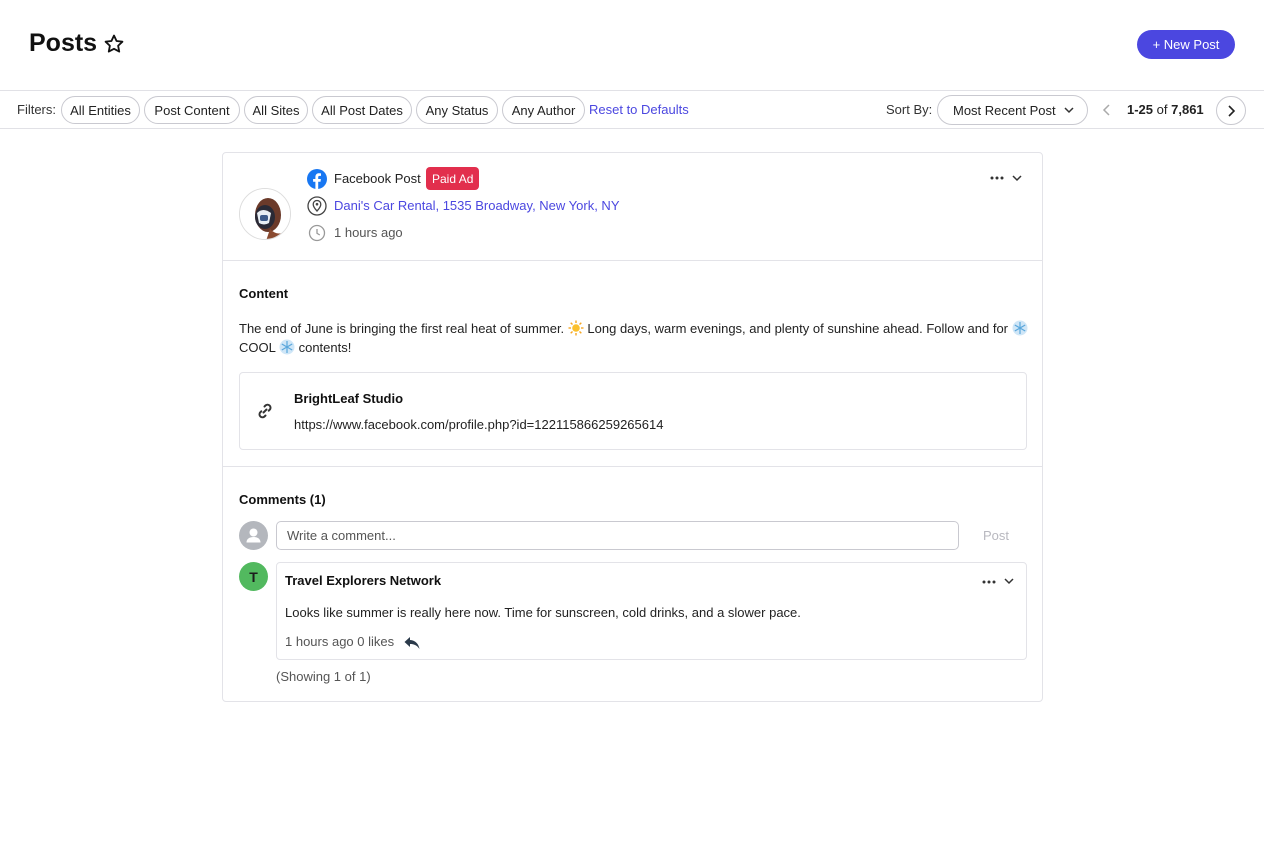 The image size is (1264, 848). What do you see at coordinates (1187, 109) in the screenshot?
I see `pagination-total: 7,861` at bounding box center [1187, 109].